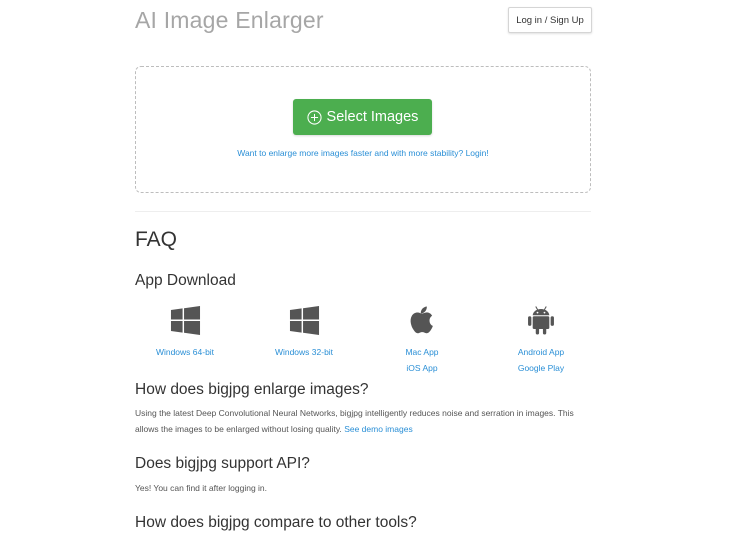 The width and height of the screenshot is (740, 535). I want to click on app-download-title: App Download, so click(185, 280).